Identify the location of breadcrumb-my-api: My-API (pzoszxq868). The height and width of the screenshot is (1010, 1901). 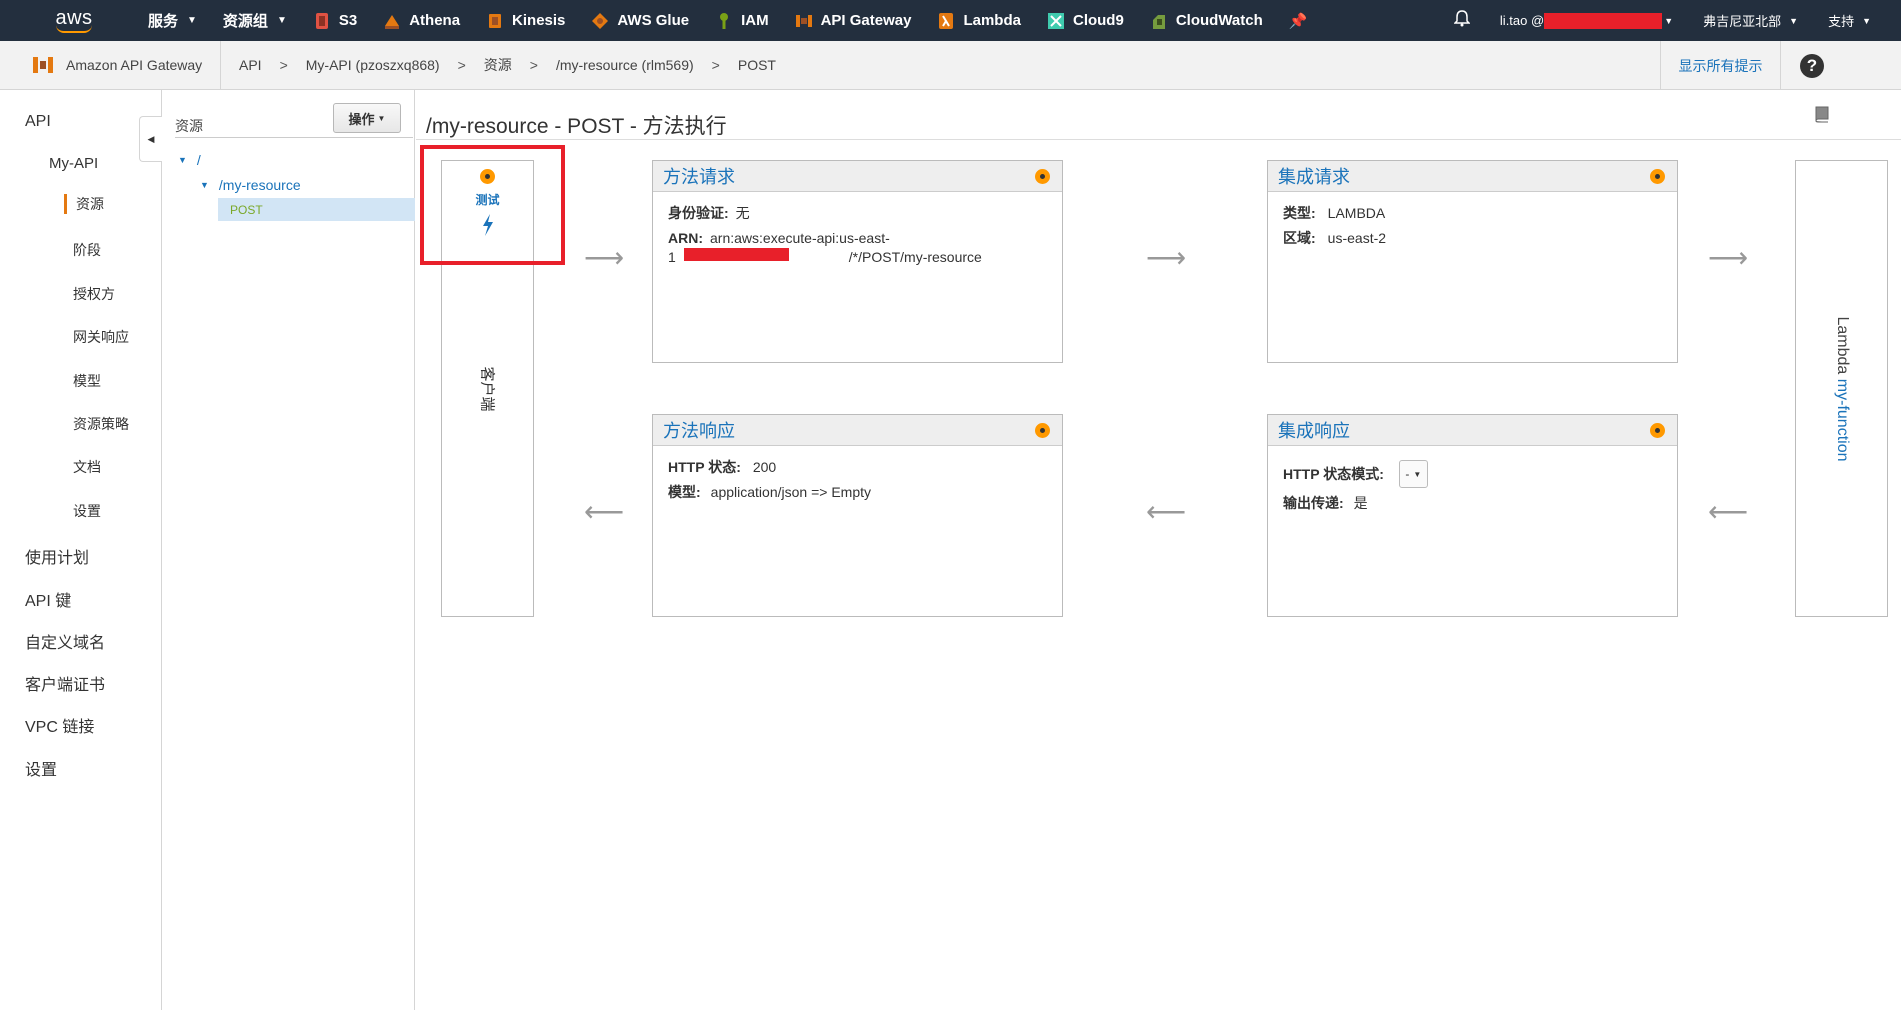
(373, 65).